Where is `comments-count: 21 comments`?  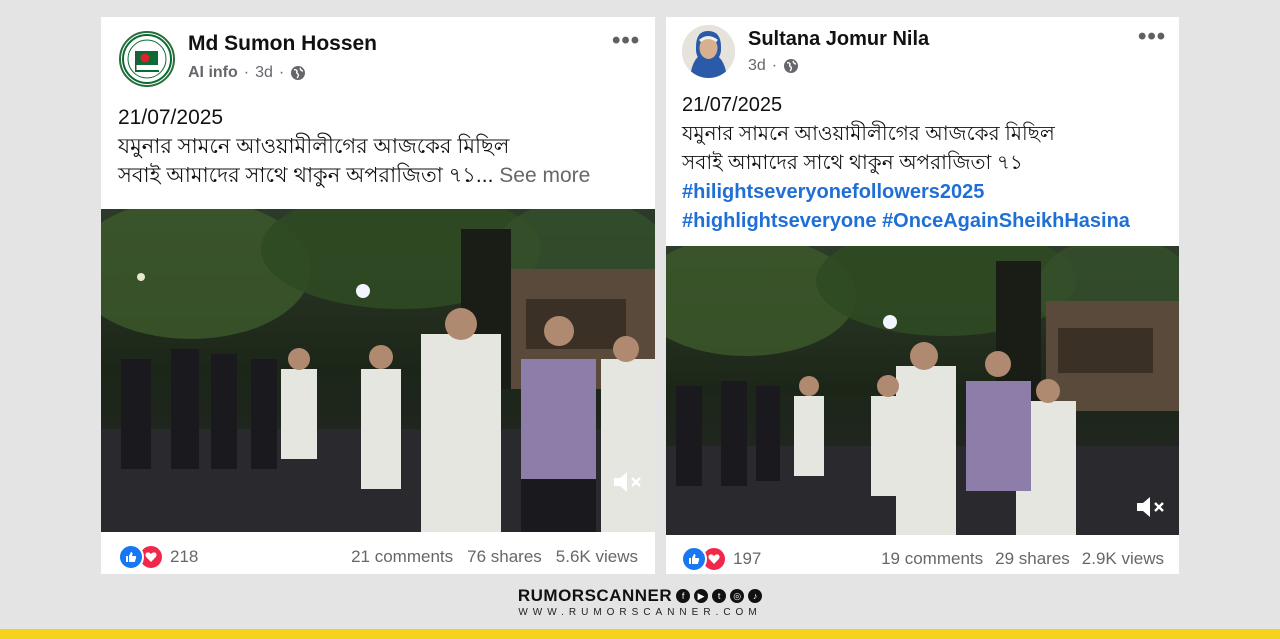
comments-count: 21 comments is located at coordinates (402, 557).